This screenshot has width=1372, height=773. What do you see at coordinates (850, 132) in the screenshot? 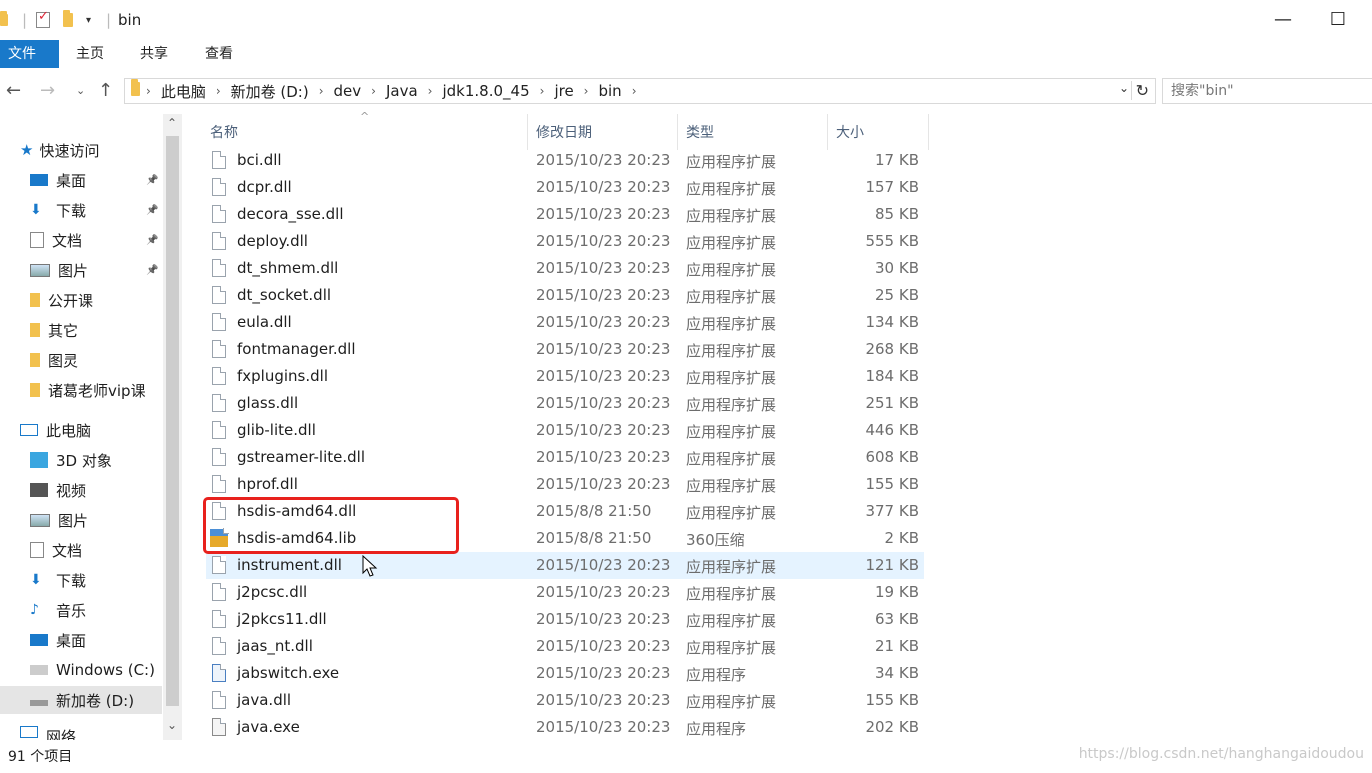
I see `column-header-size: 大小` at bounding box center [850, 132].